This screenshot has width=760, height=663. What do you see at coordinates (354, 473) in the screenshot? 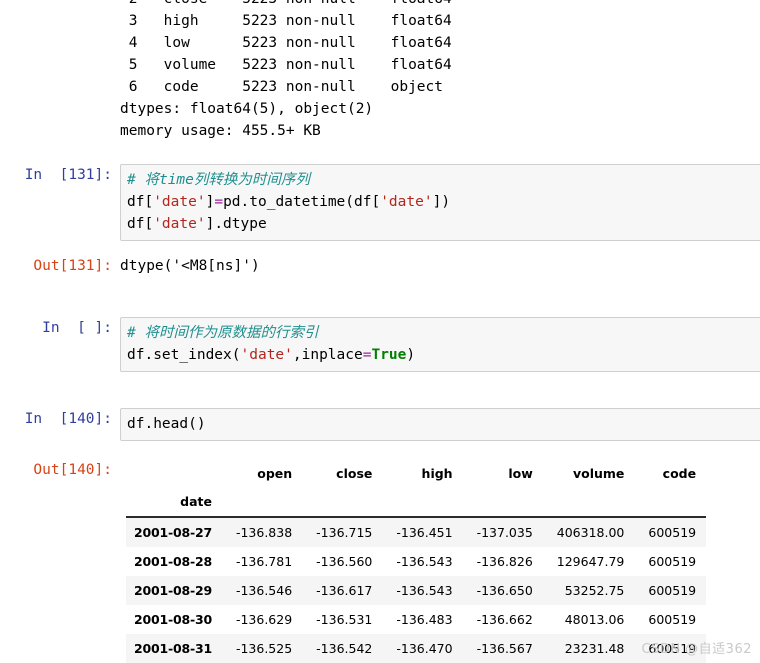
I see `dataframe-col-close: close` at bounding box center [354, 473].